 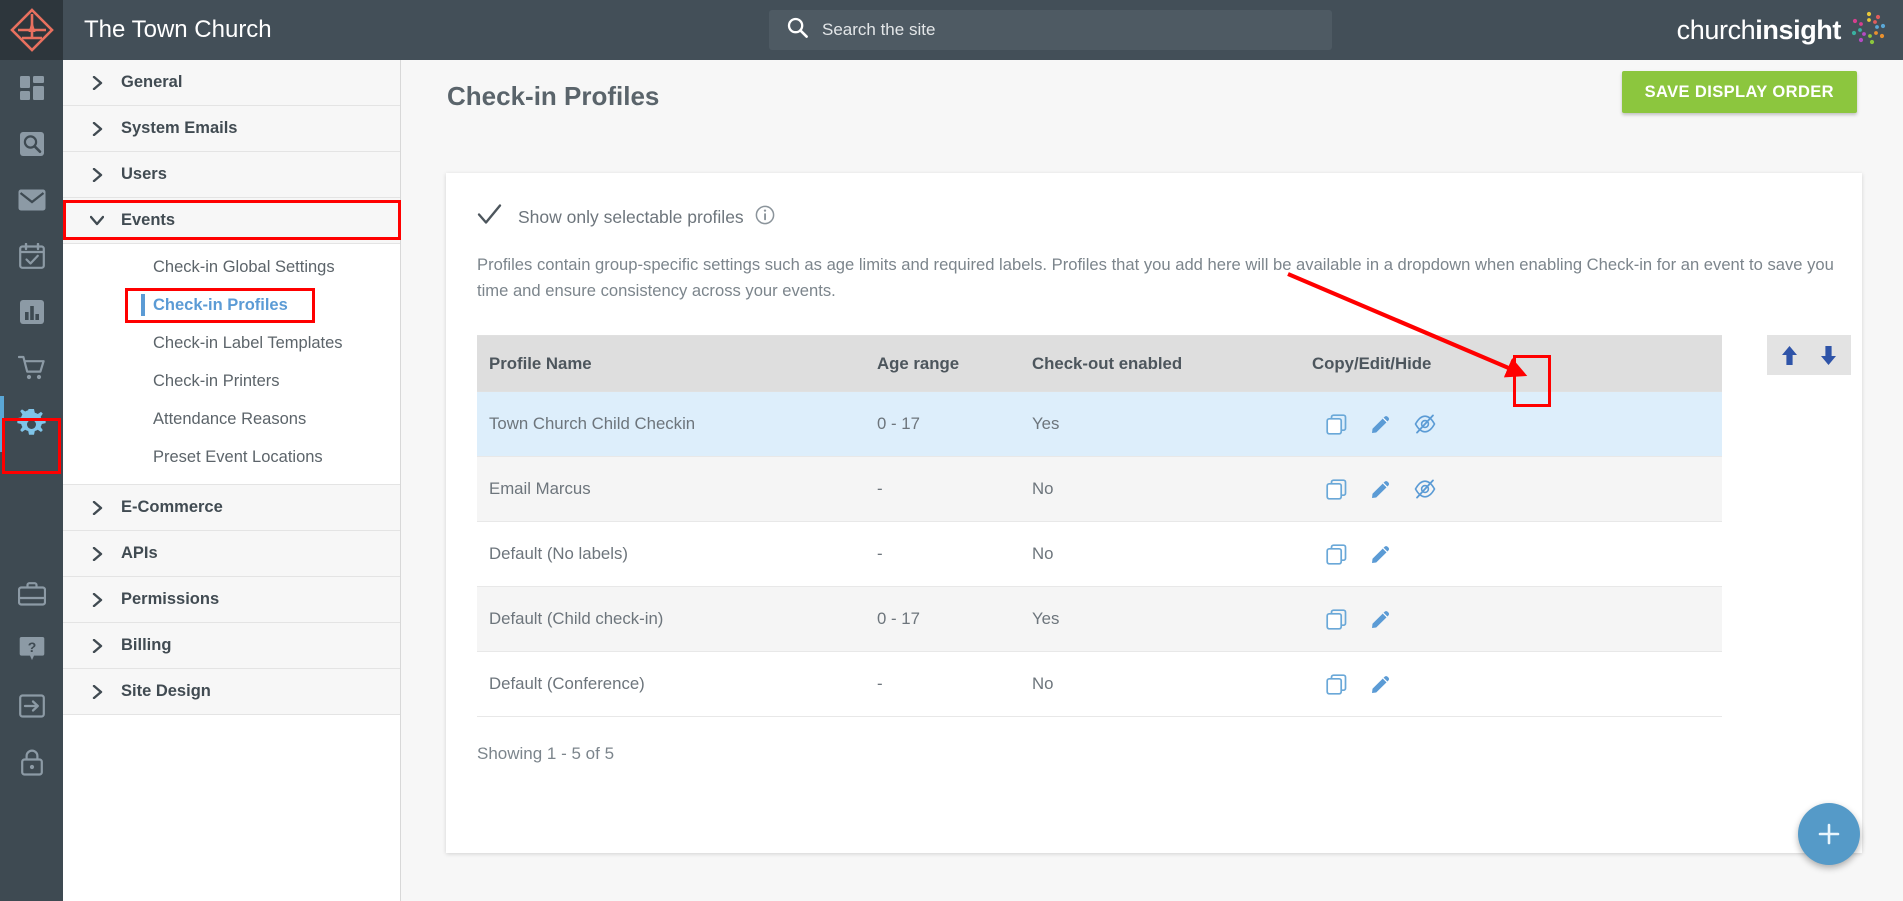 What do you see at coordinates (1062, 30) in the screenshot?
I see `search-input` at bounding box center [1062, 30].